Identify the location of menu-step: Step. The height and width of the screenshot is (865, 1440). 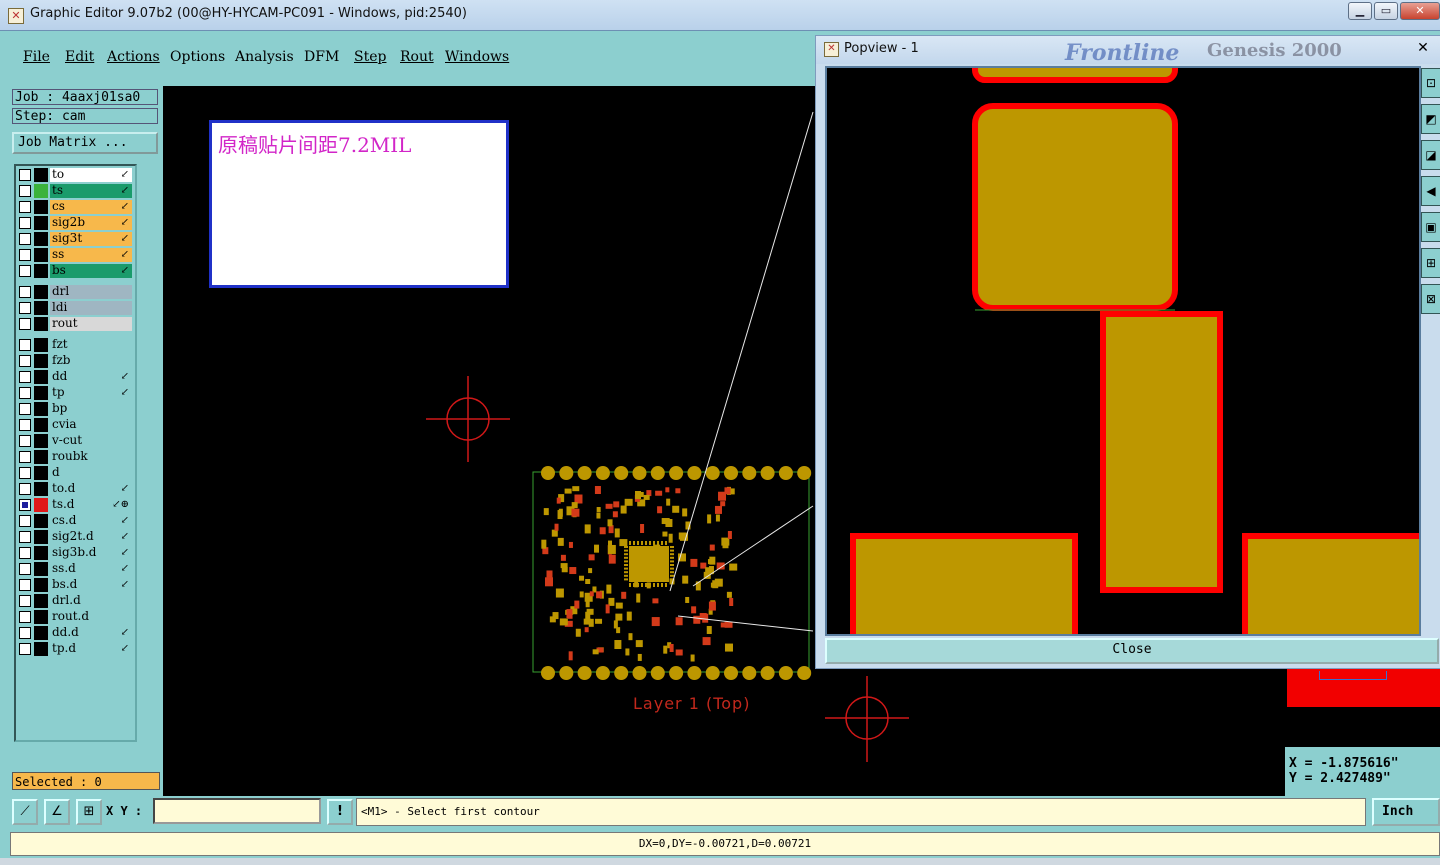
(370, 57).